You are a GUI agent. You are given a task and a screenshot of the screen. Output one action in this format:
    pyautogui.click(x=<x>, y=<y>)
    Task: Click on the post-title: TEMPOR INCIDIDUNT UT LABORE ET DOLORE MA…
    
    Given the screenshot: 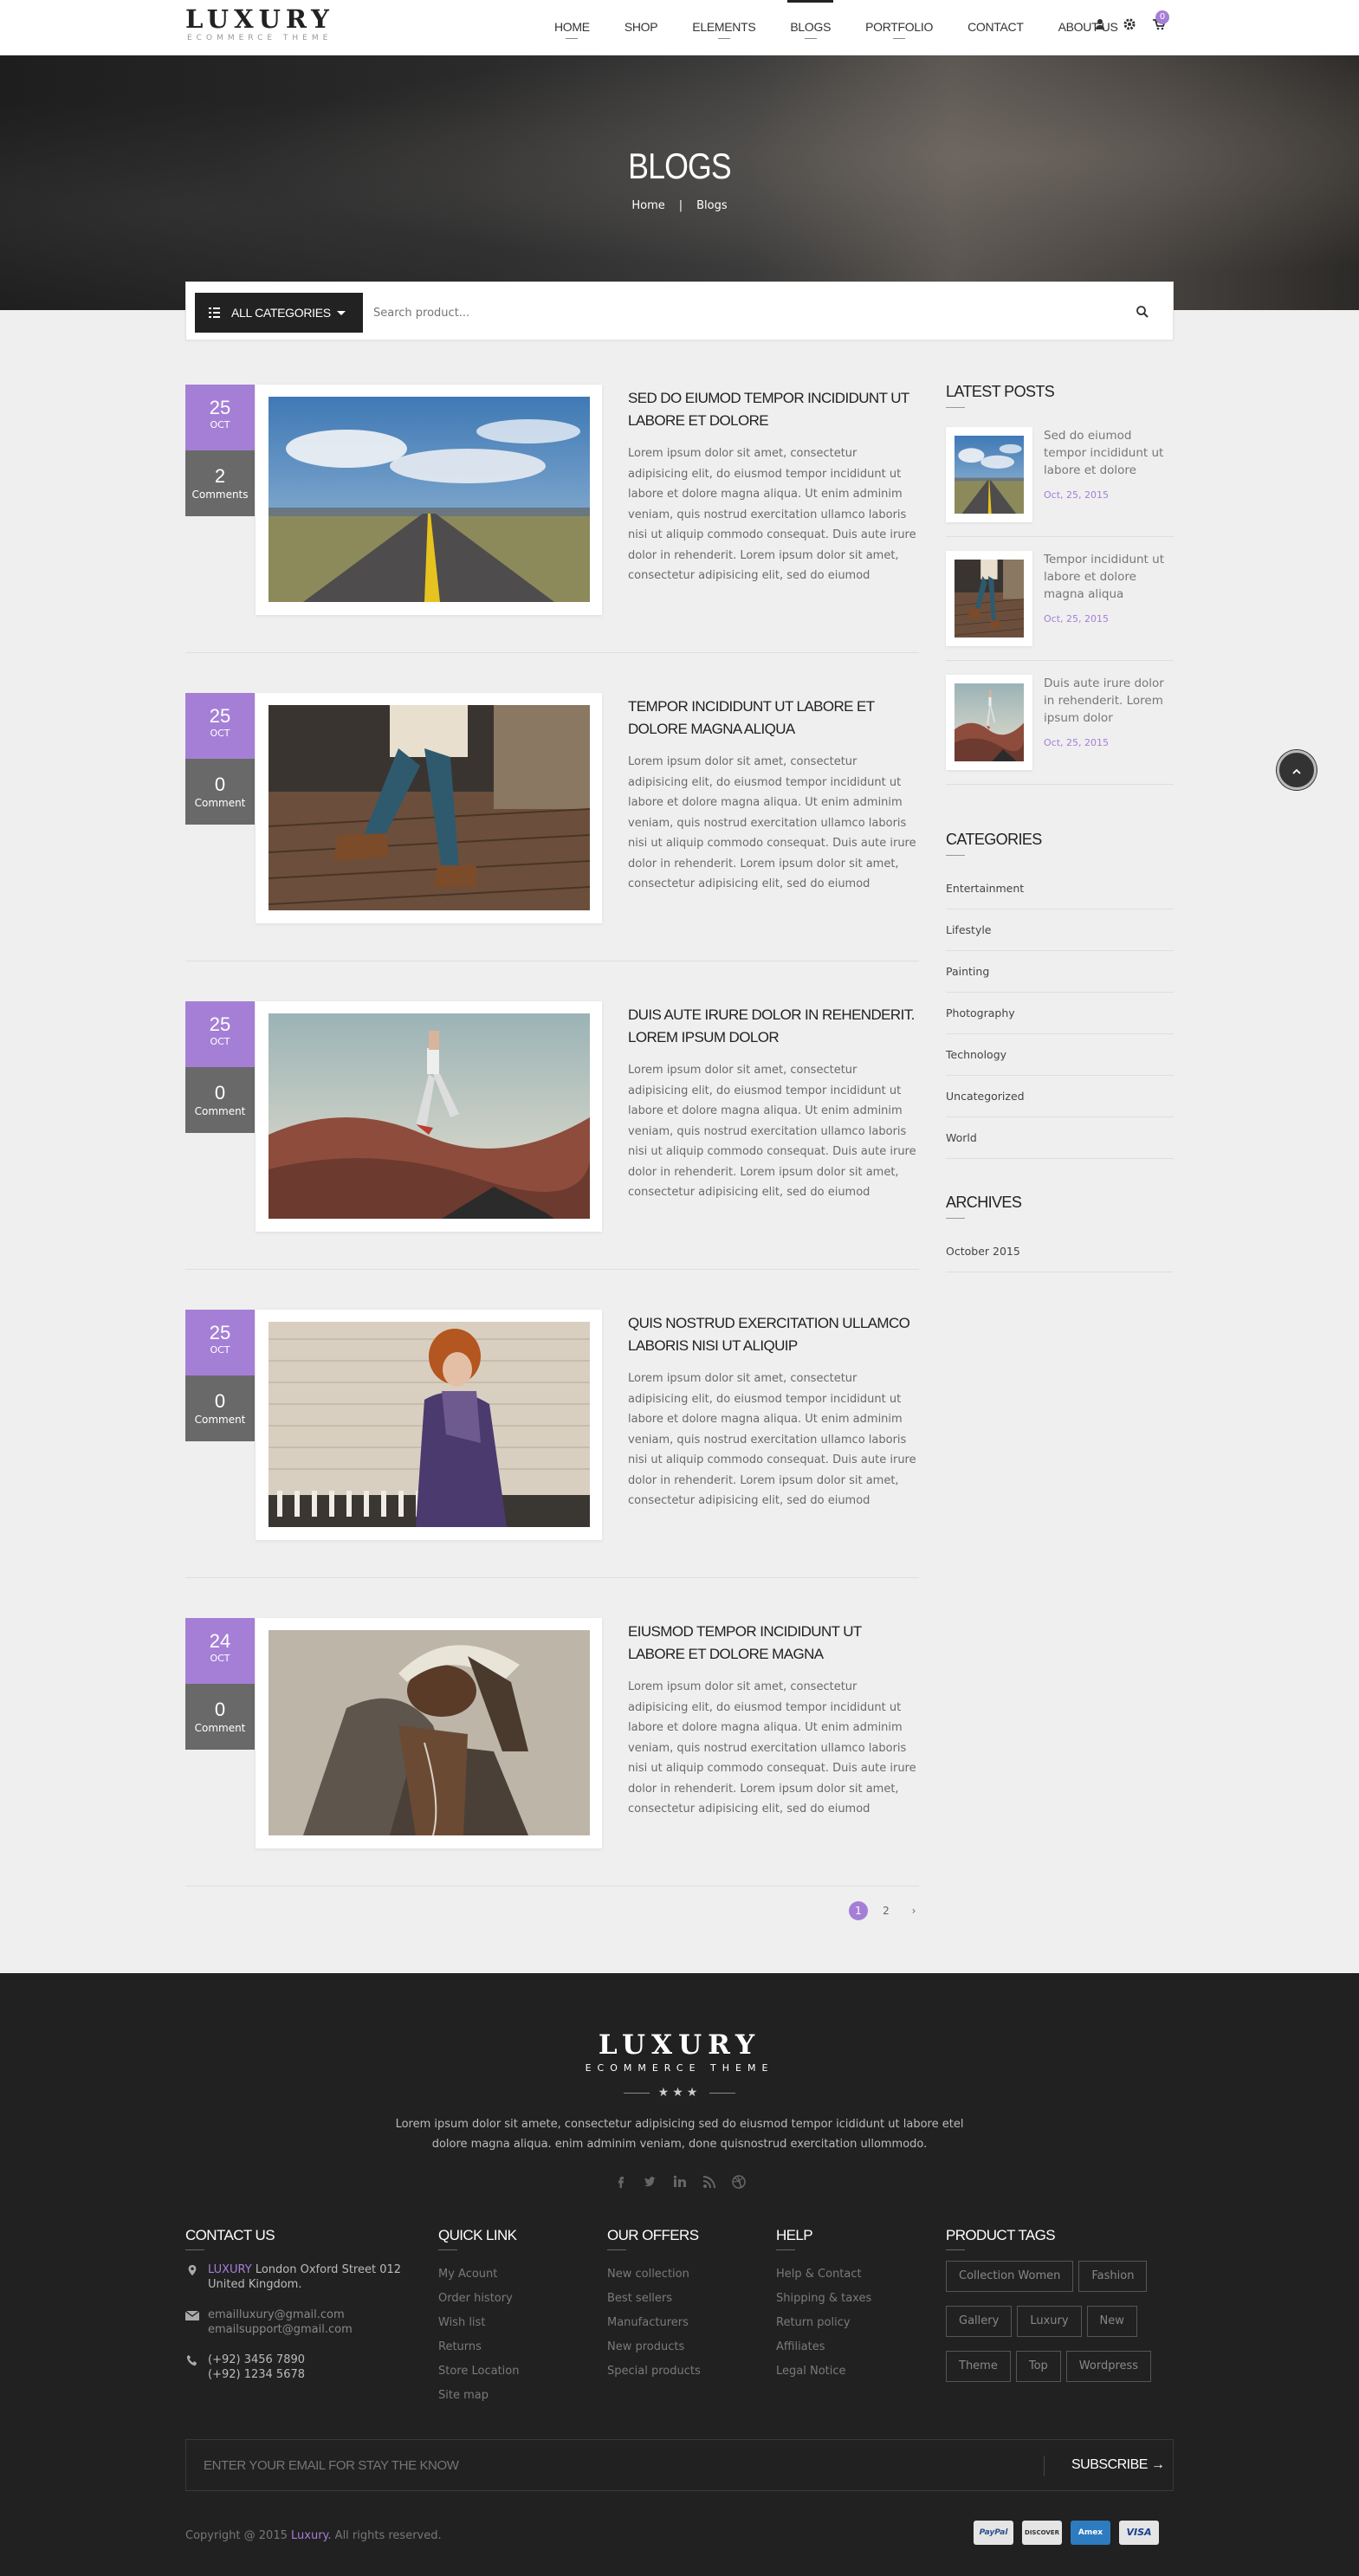 What is the action you would take?
    pyautogui.click(x=773, y=718)
    